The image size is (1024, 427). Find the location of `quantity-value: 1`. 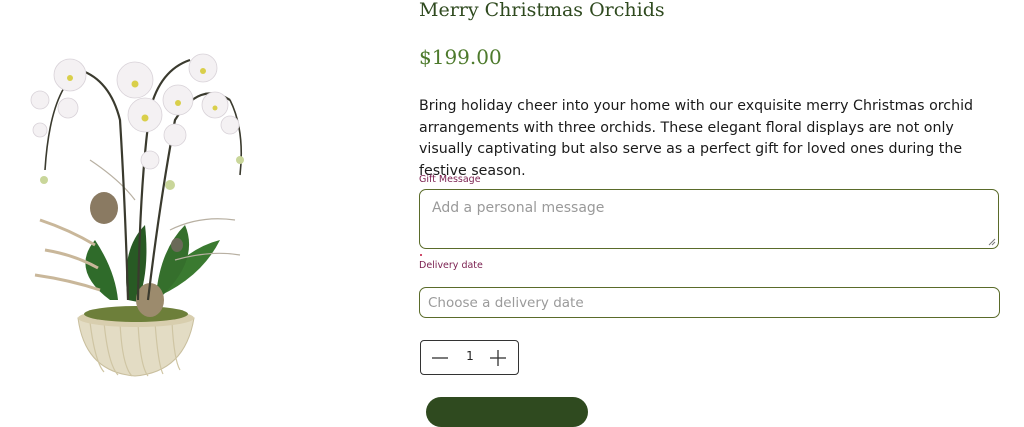

quantity-value: 1 is located at coordinates (470, 356).